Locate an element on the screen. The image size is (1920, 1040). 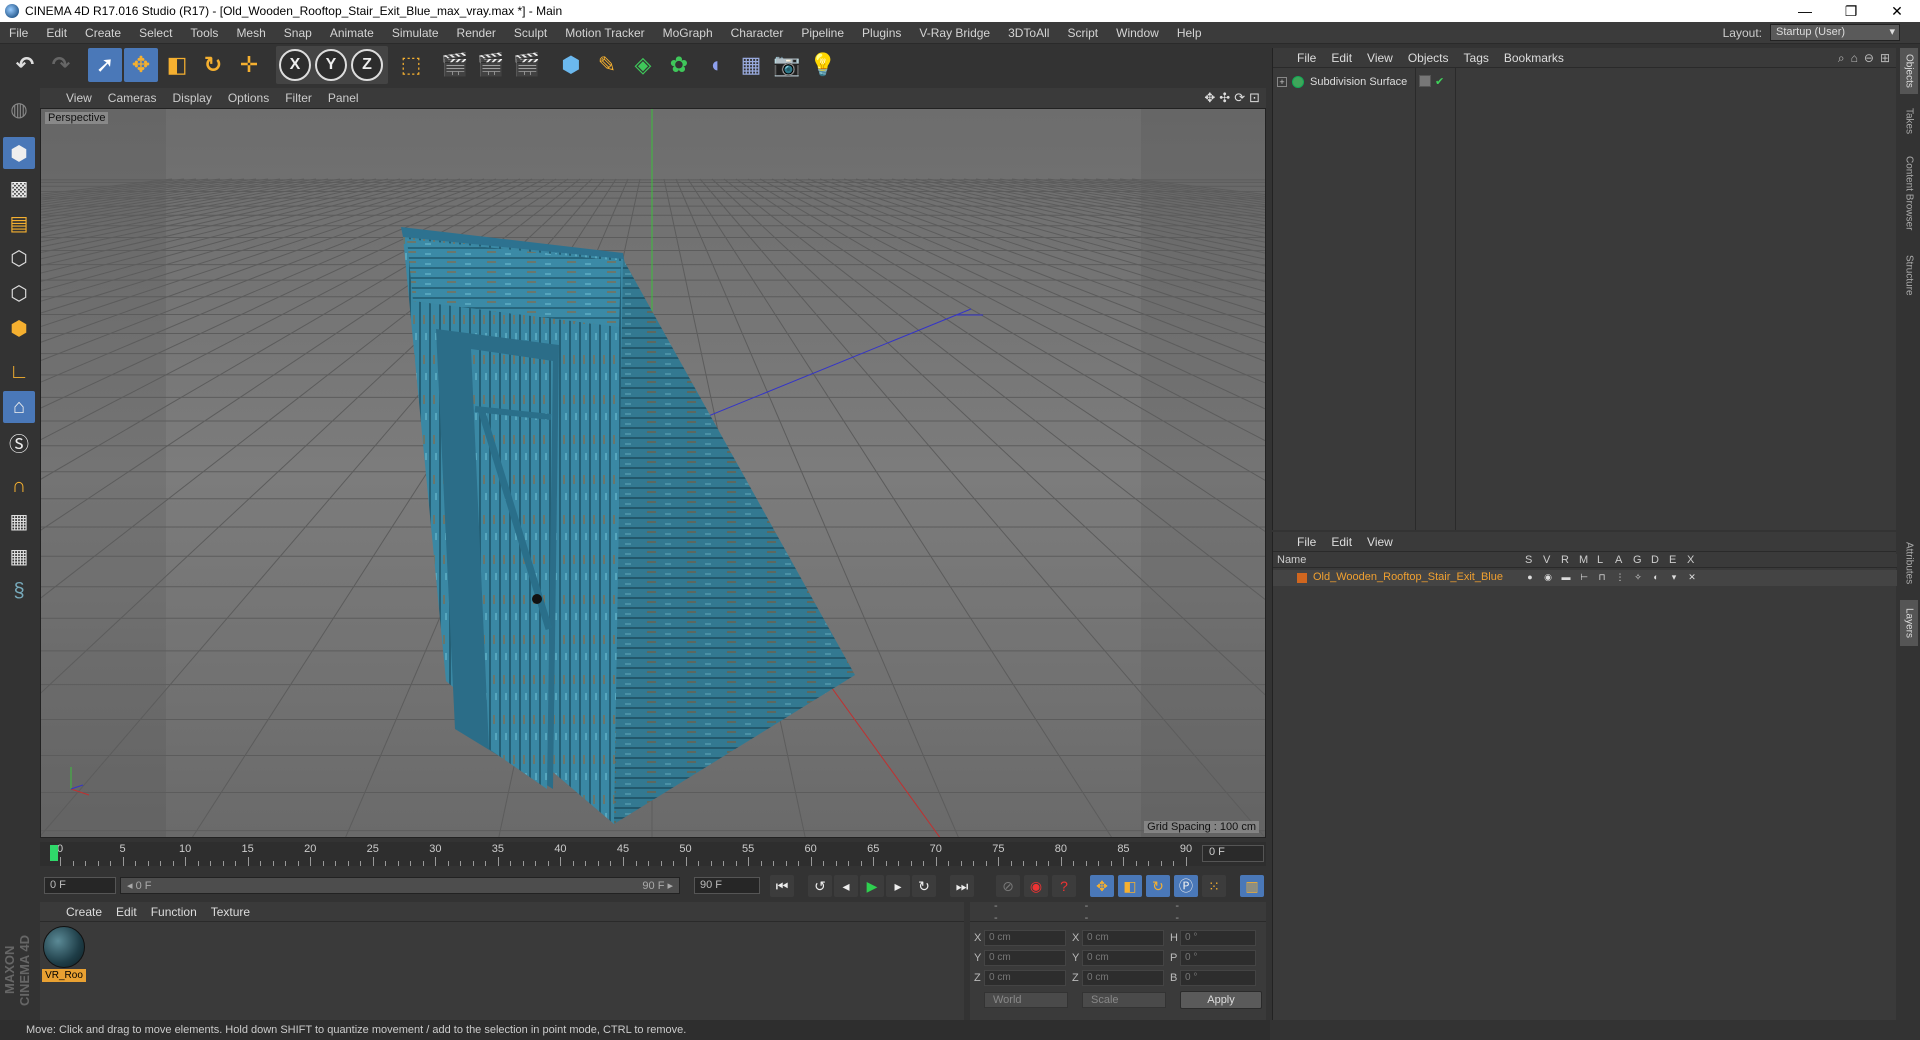
layout-dropdown: Startup (User) is located at coordinates (1835, 32).